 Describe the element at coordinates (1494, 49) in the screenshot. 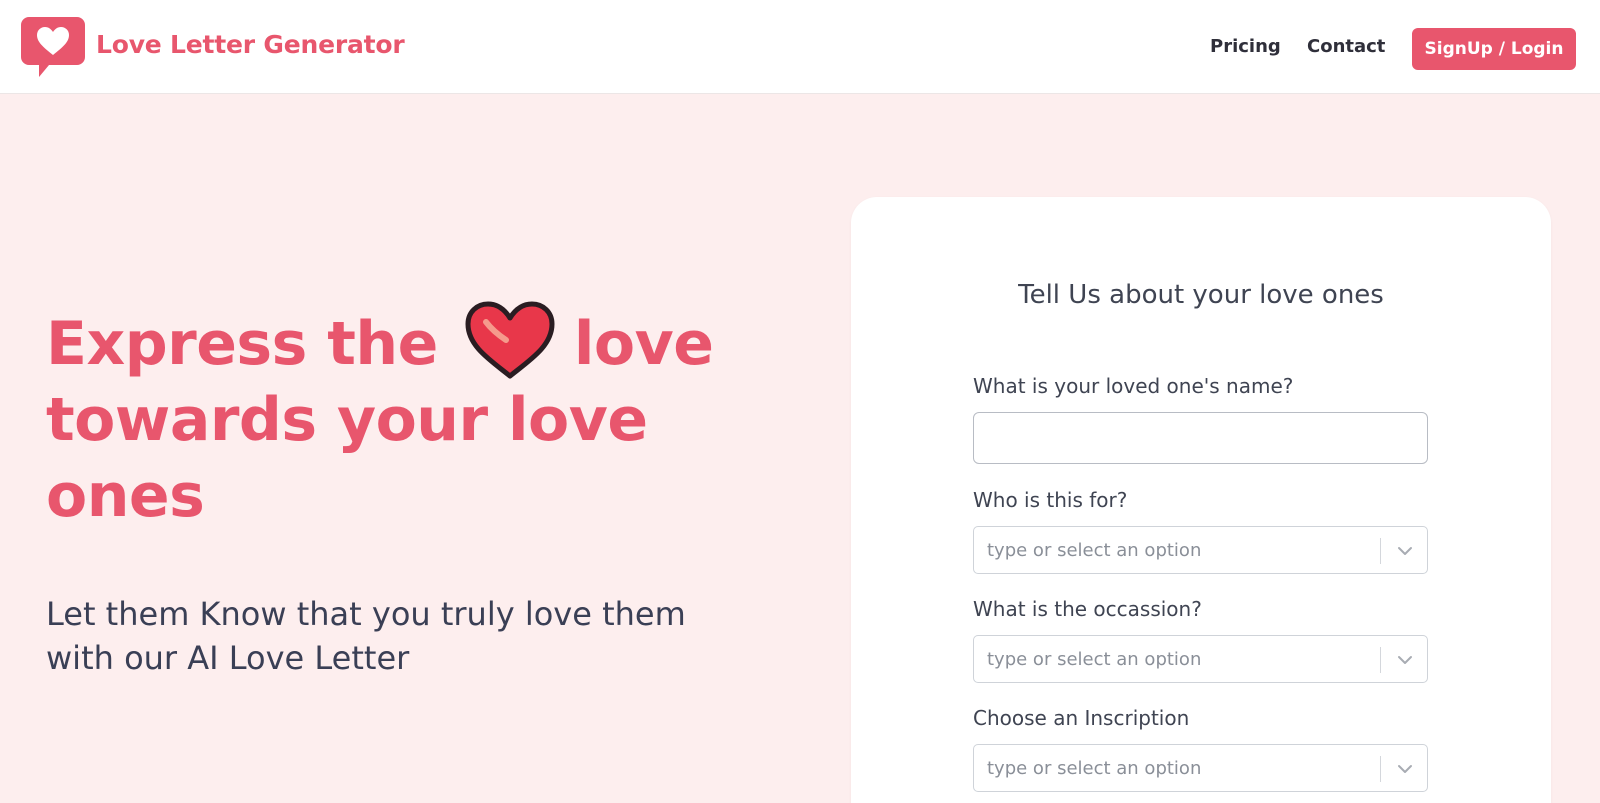

I see `signup-login-button: SignUp / Login` at that location.